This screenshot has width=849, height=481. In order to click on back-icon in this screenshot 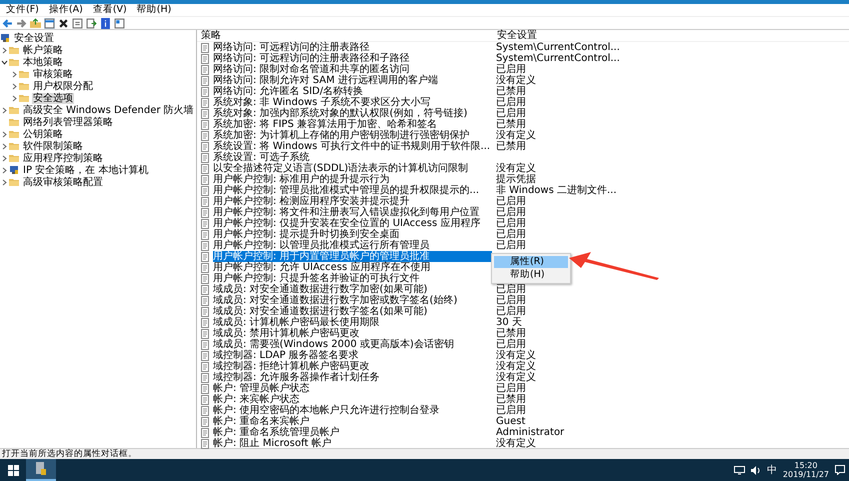, I will do `click(7, 23)`.